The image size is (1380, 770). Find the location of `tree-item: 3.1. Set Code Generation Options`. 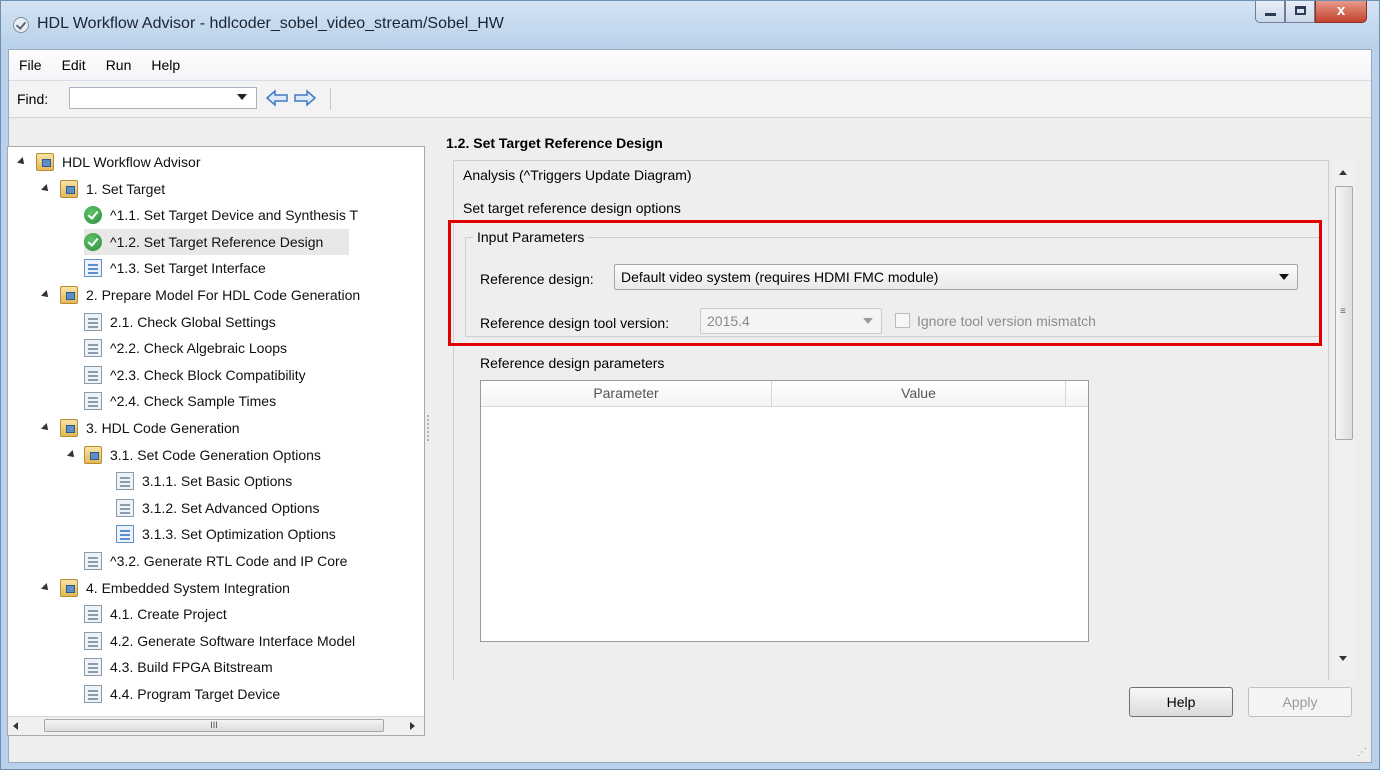

tree-item: 3.1. Set Code Generation Options is located at coordinates (194, 455).